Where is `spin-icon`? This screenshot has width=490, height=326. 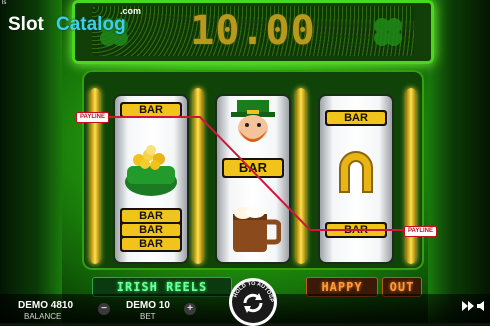
spin-icon is located at coordinates (253, 303).